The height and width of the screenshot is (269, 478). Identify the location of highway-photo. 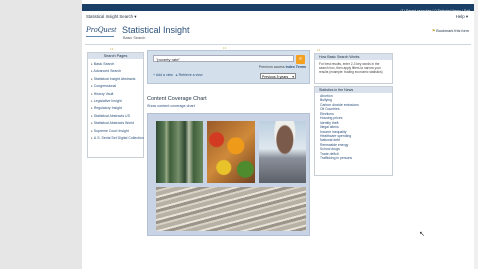
(231, 209).